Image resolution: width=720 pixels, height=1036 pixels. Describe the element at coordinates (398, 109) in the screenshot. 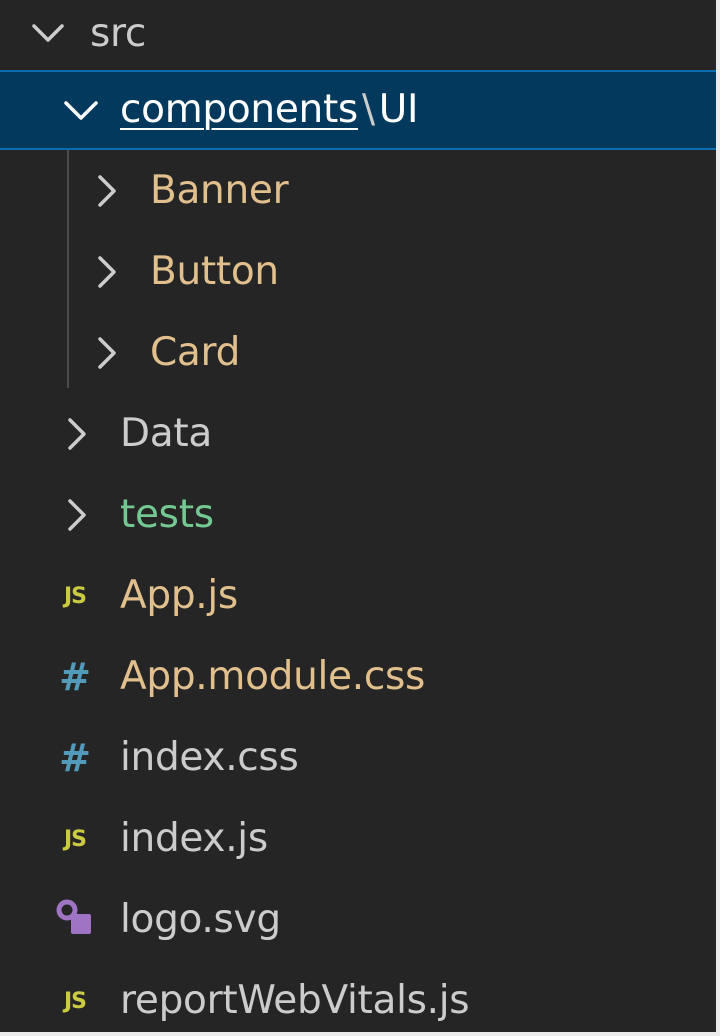

I see `folder-name-ui: UI` at that location.